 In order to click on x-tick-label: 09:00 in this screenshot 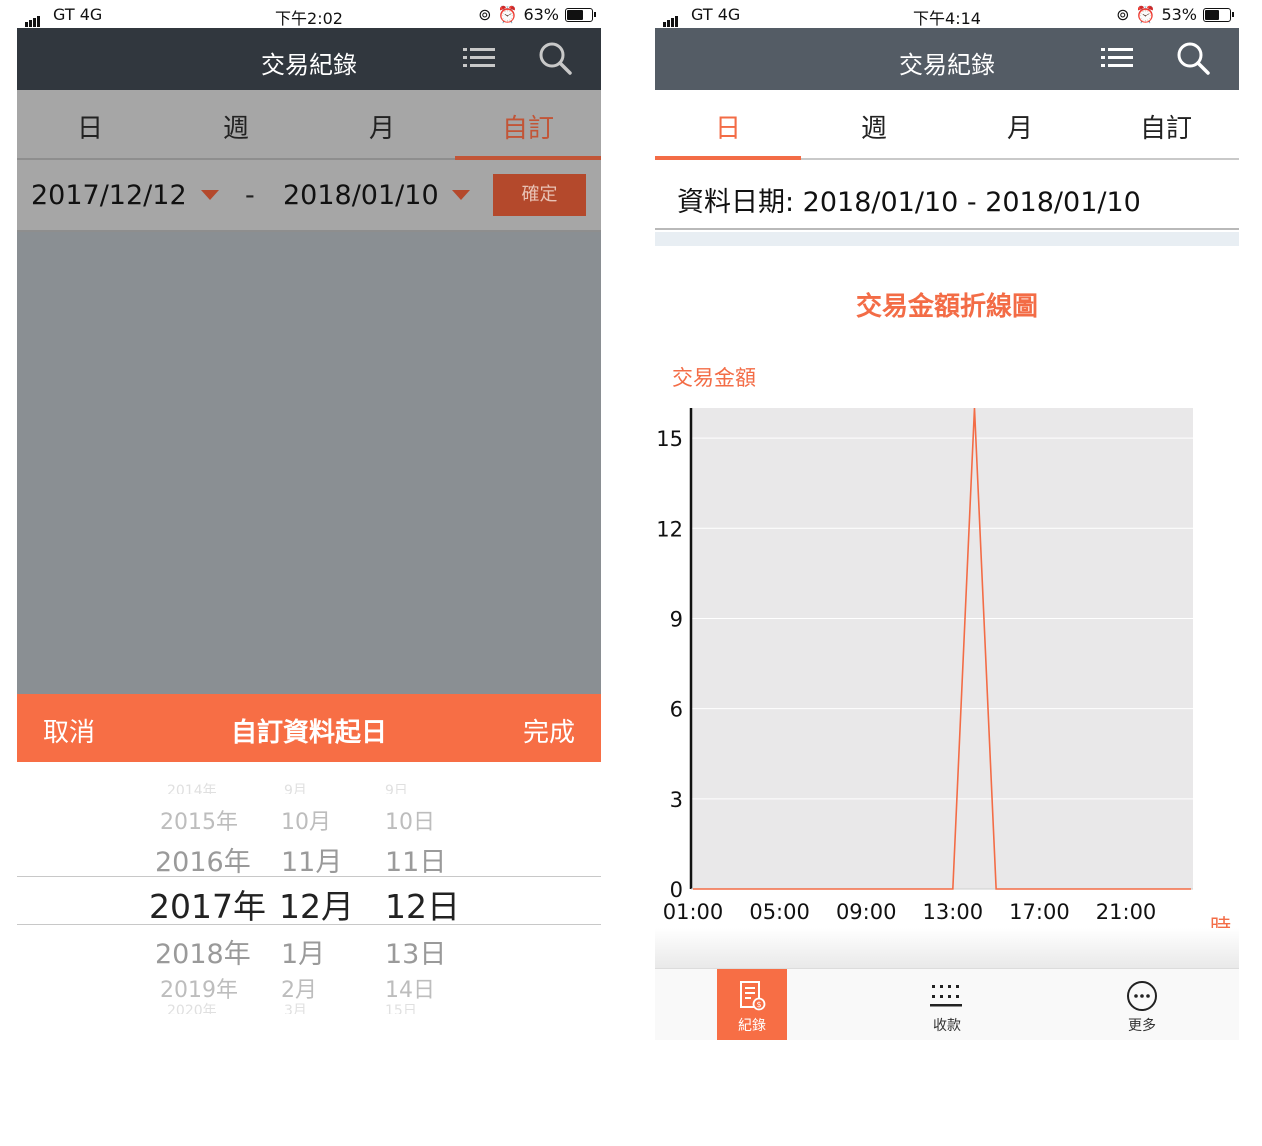, I will do `click(866, 912)`.